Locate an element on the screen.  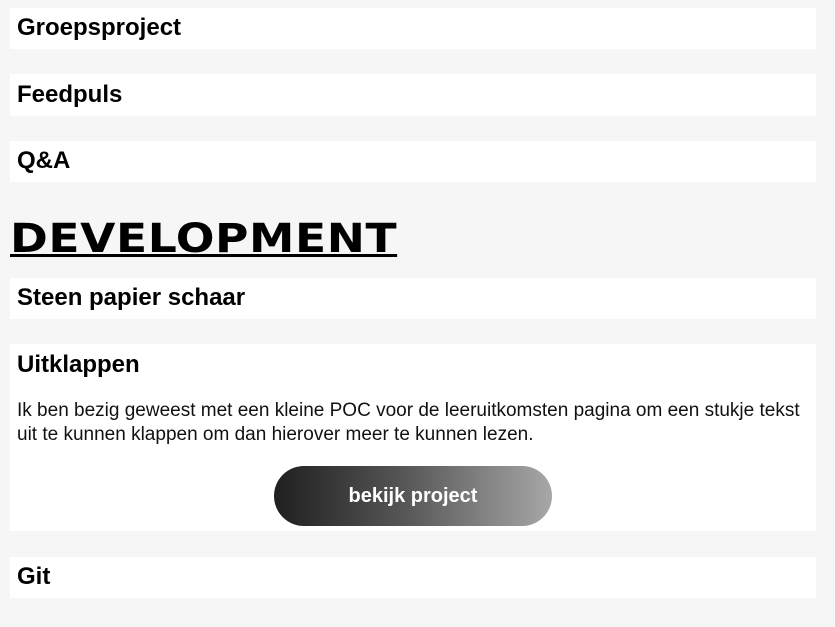
section-heading-development: DEVELOPMENT is located at coordinates (204, 239).